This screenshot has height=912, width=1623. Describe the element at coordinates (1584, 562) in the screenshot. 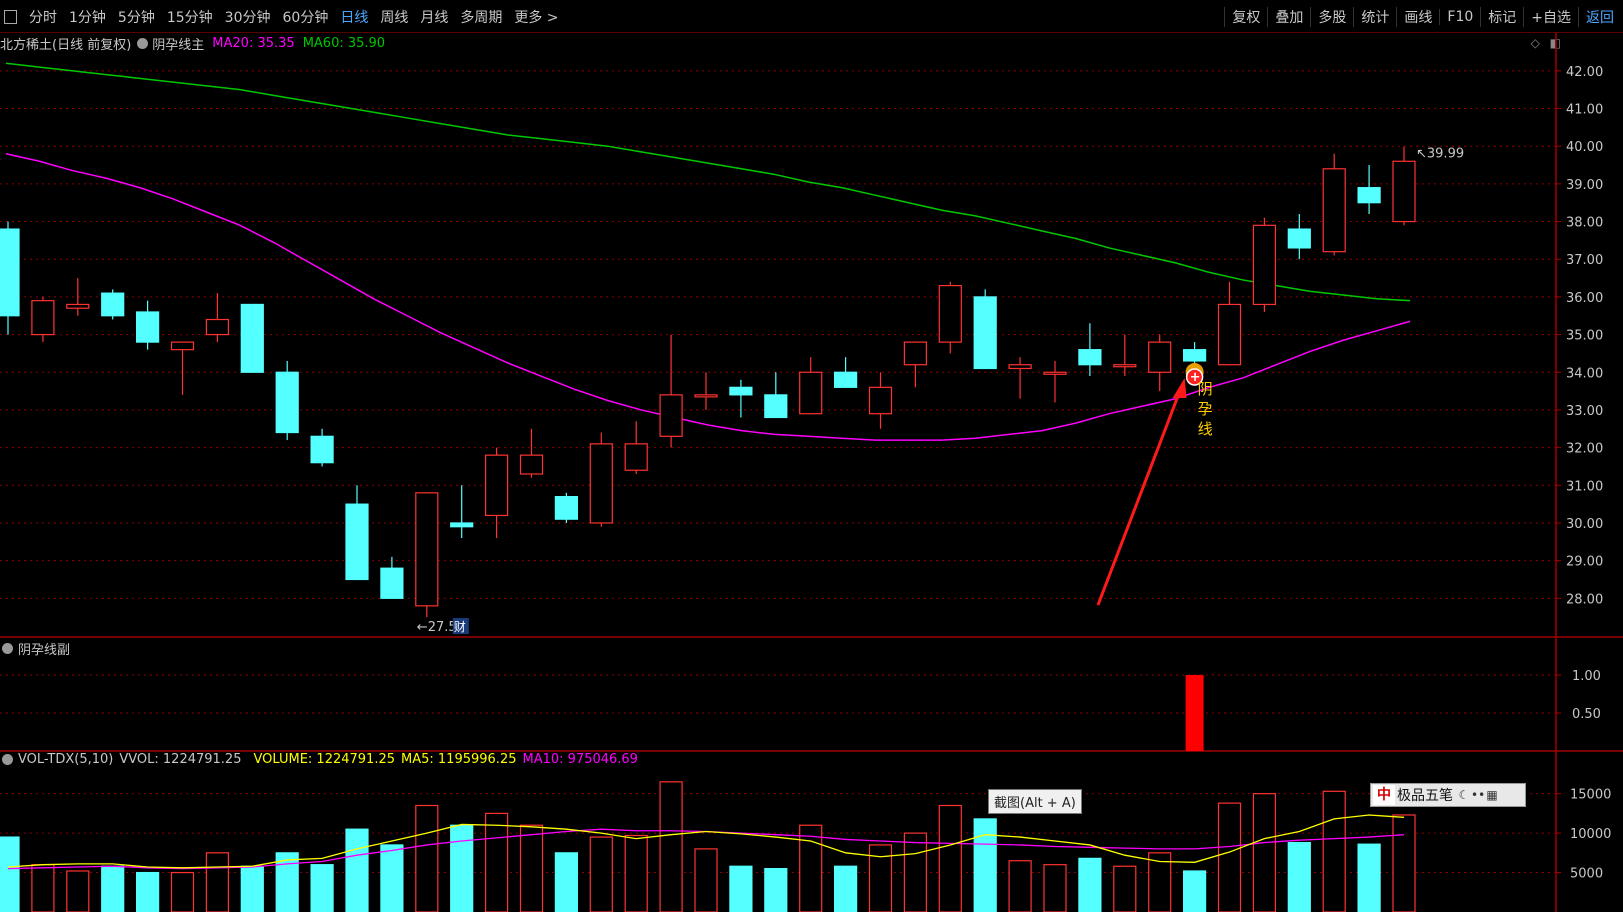

I see `price-tick-label: 29.00` at that location.